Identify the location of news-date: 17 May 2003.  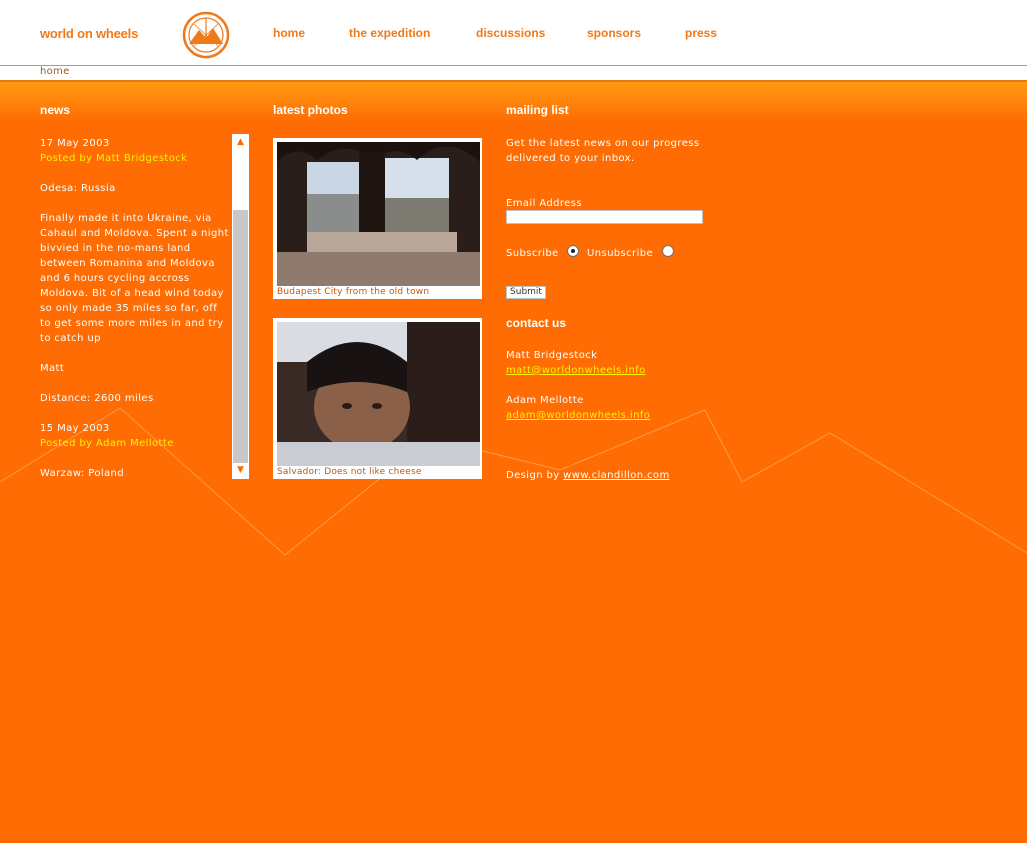
(75, 143).